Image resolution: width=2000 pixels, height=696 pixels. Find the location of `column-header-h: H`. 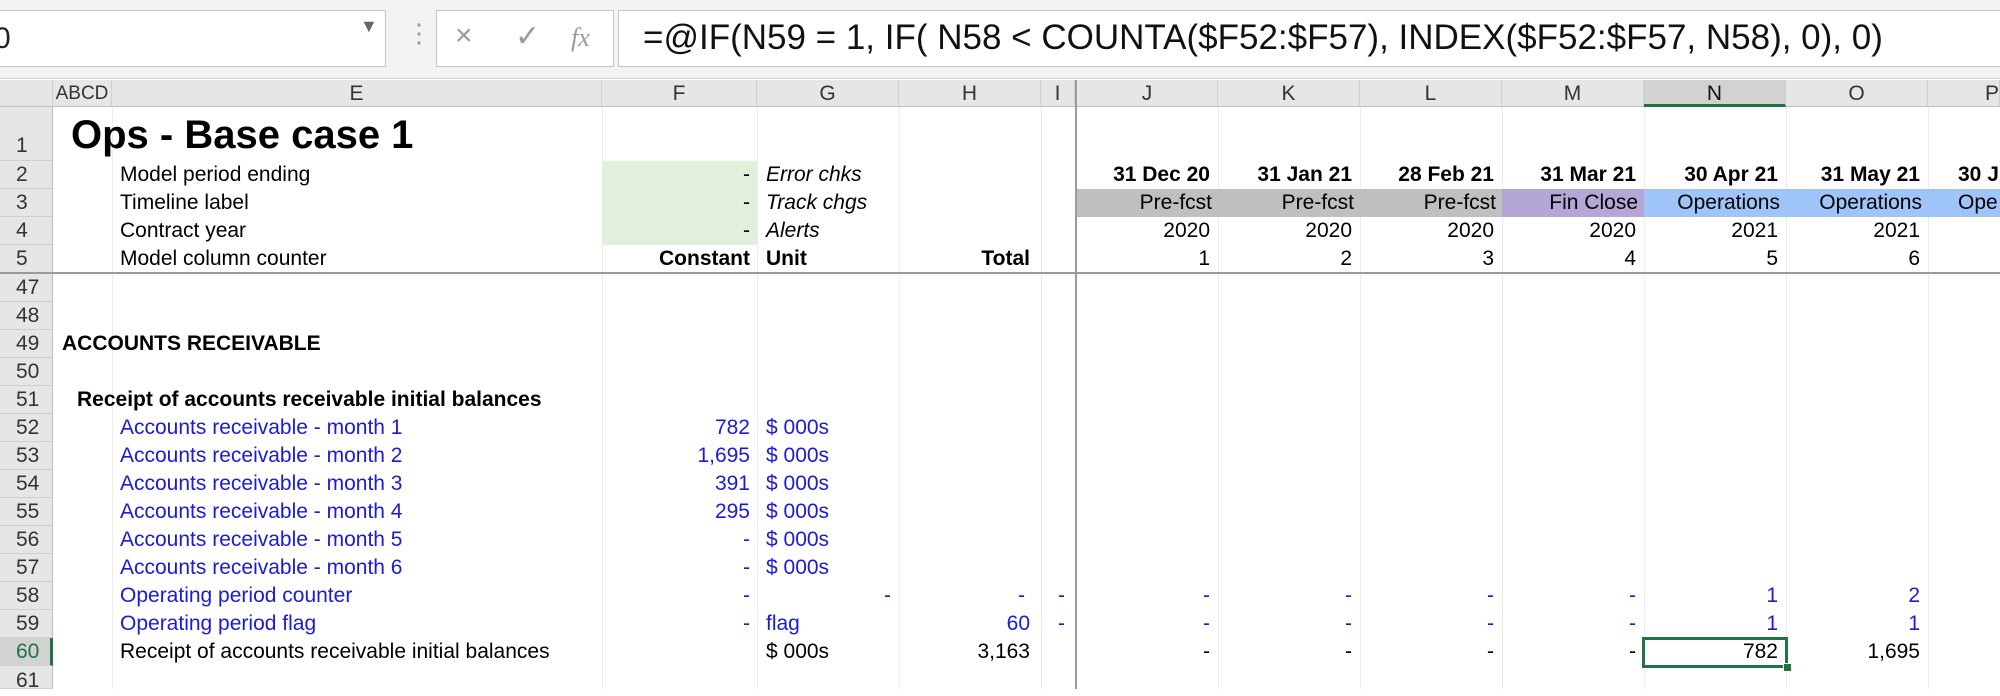

column-header-h: H is located at coordinates (970, 93).